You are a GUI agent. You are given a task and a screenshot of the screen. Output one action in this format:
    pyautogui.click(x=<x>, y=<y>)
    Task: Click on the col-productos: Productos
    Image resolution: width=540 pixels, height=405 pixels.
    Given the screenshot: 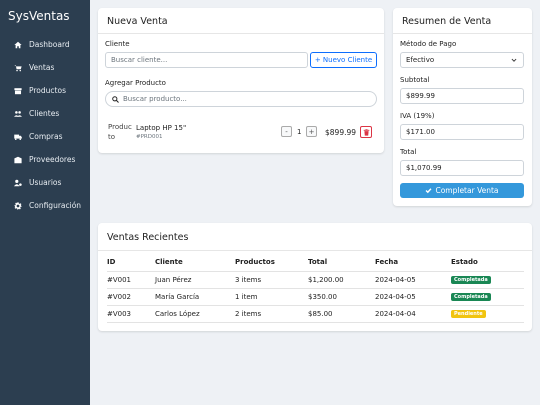 What is the action you would take?
    pyautogui.click(x=255, y=262)
    